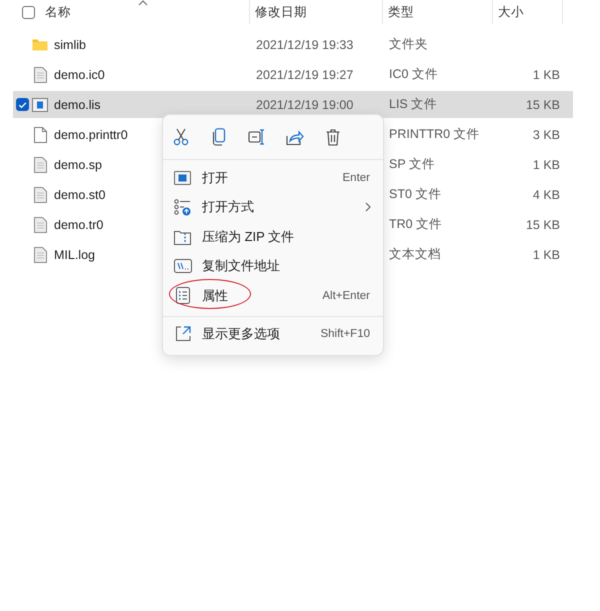 The height and width of the screenshot is (611, 600). I want to click on file-name: demo.tr0, so click(79, 225).